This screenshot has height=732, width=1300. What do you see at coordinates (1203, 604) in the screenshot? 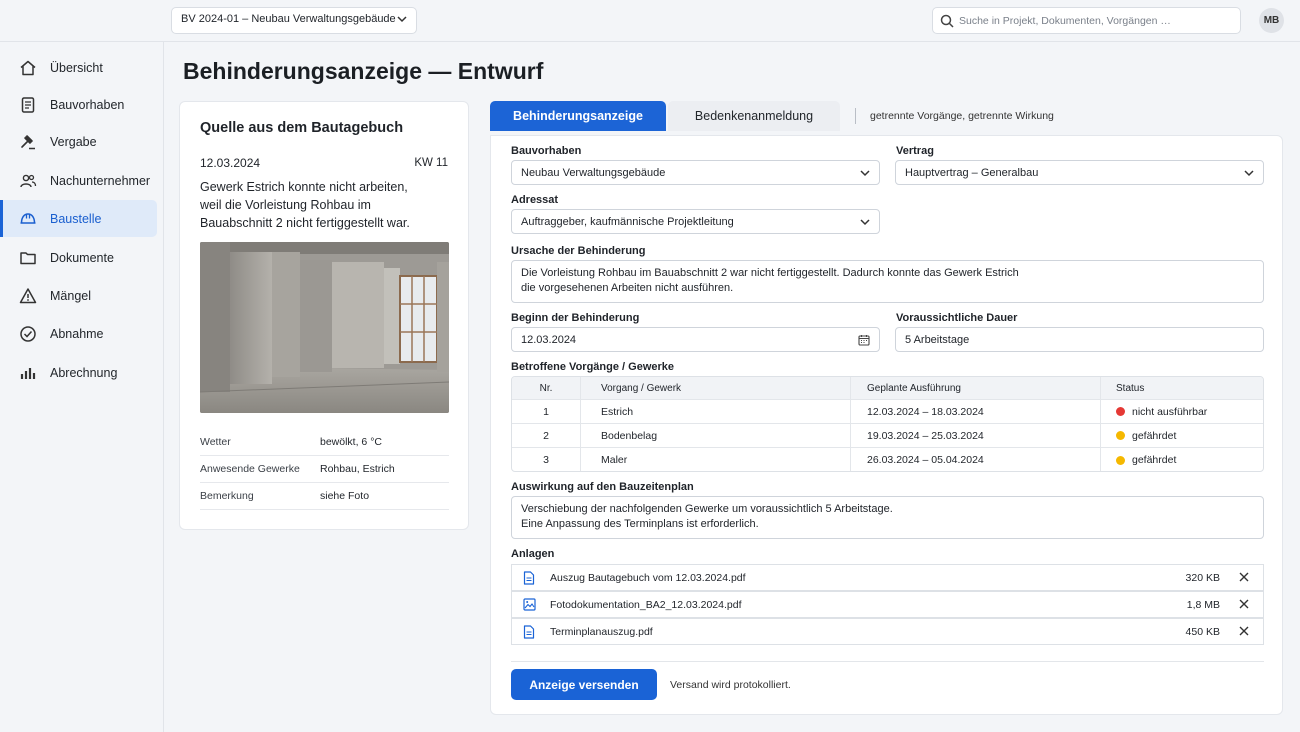
I see `attachment-size: 1,8 MB` at bounding box center [1203, 604].